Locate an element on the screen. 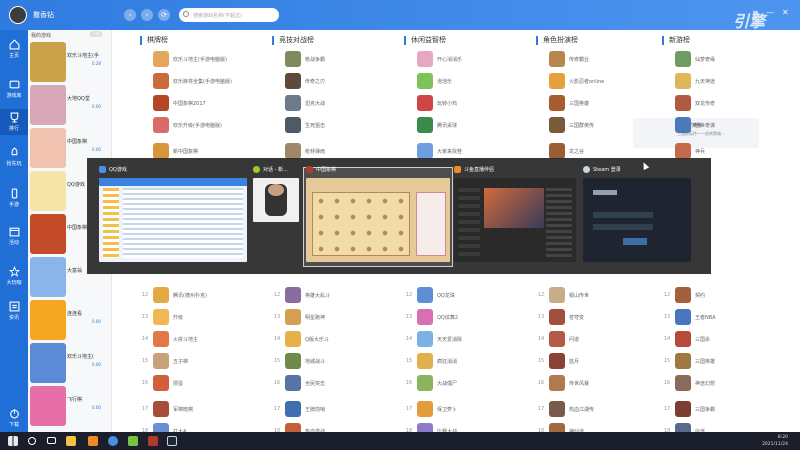 The image size is (800, 450). sidebar-item-early-access: 抢先玩 is located at coordinates (14, 157).